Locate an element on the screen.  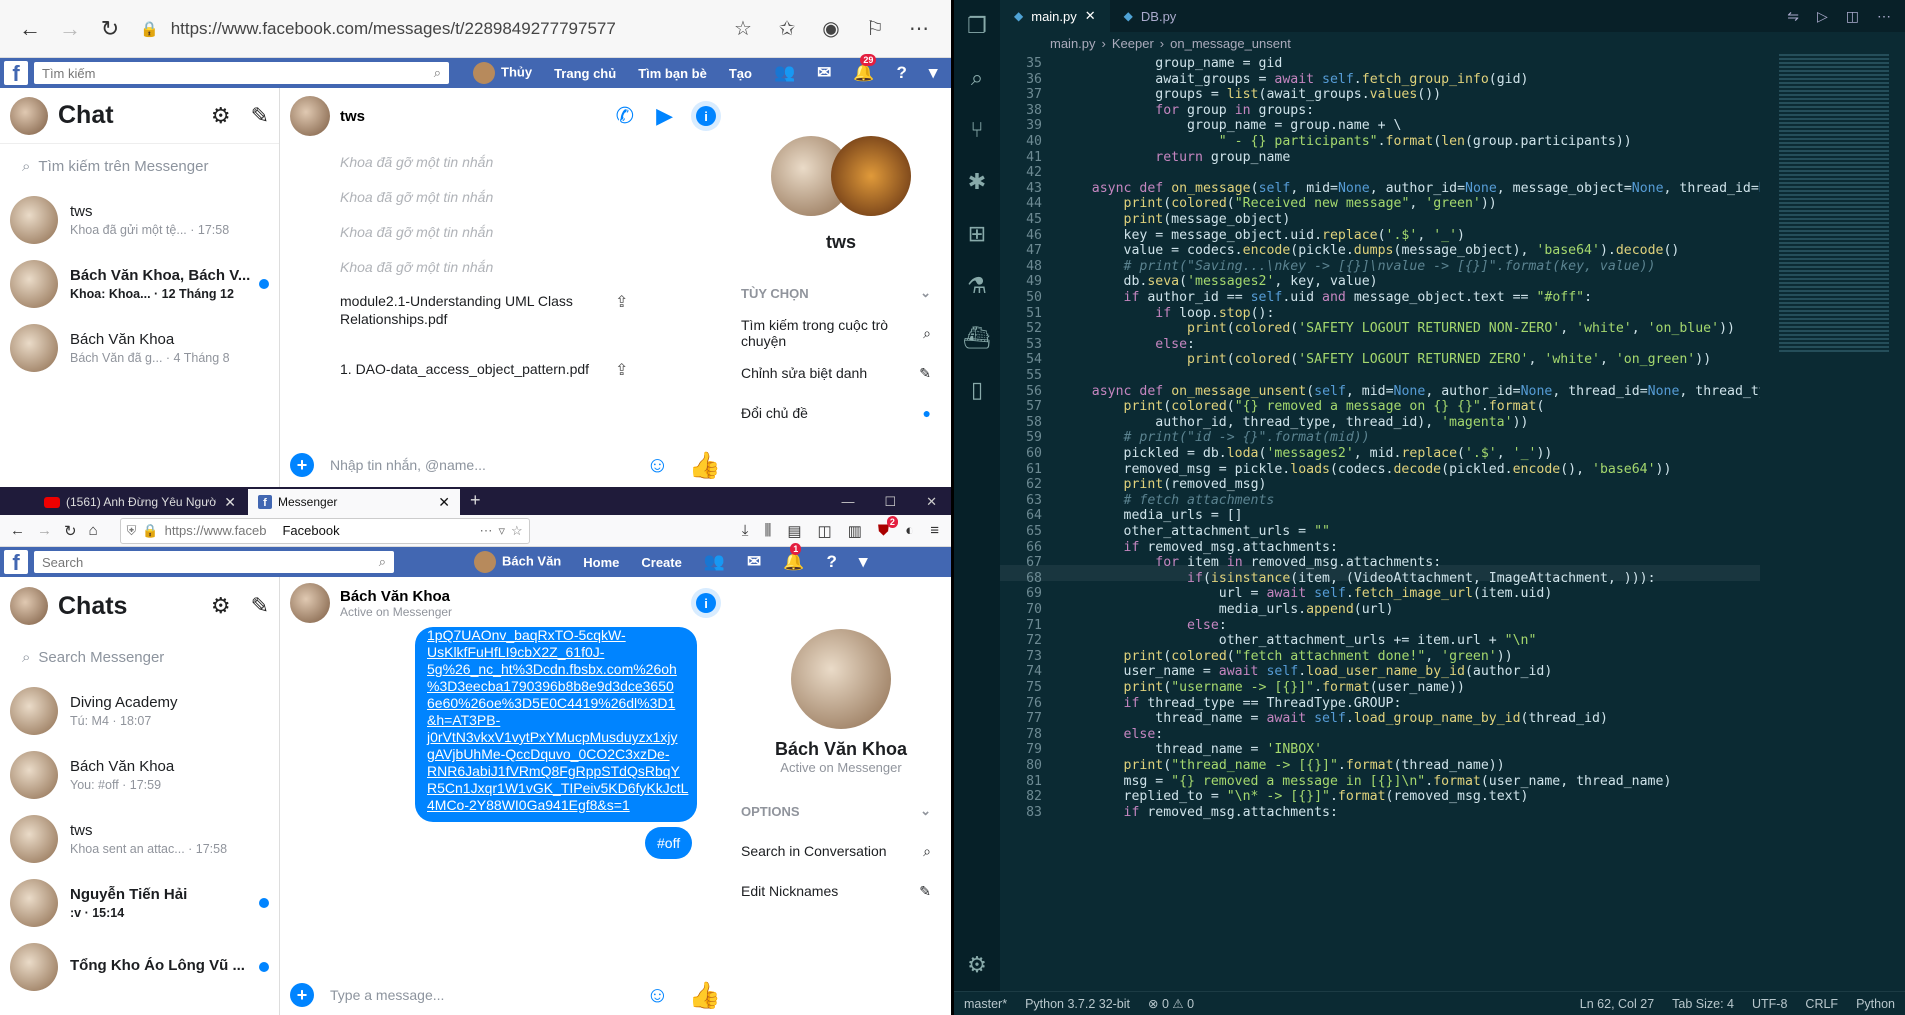
options-header: OPTIONS ⌄ is located at coordinates (841, 811).